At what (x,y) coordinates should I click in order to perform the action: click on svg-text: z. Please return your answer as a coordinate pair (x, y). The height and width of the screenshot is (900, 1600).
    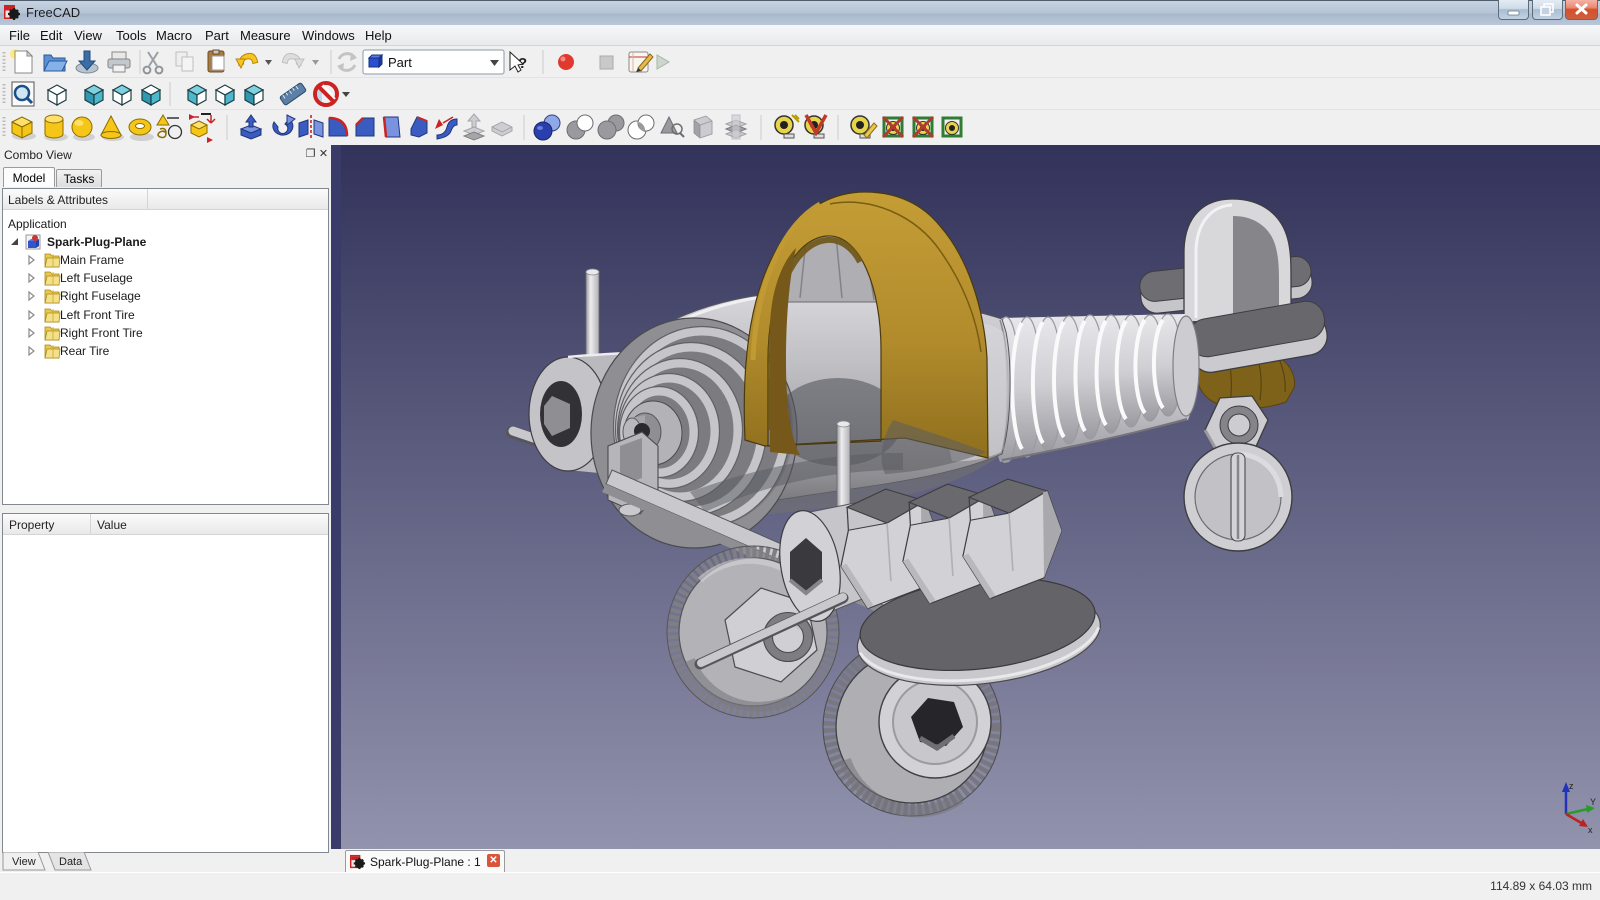
    Looking at the image, I should click on (1571, 786).